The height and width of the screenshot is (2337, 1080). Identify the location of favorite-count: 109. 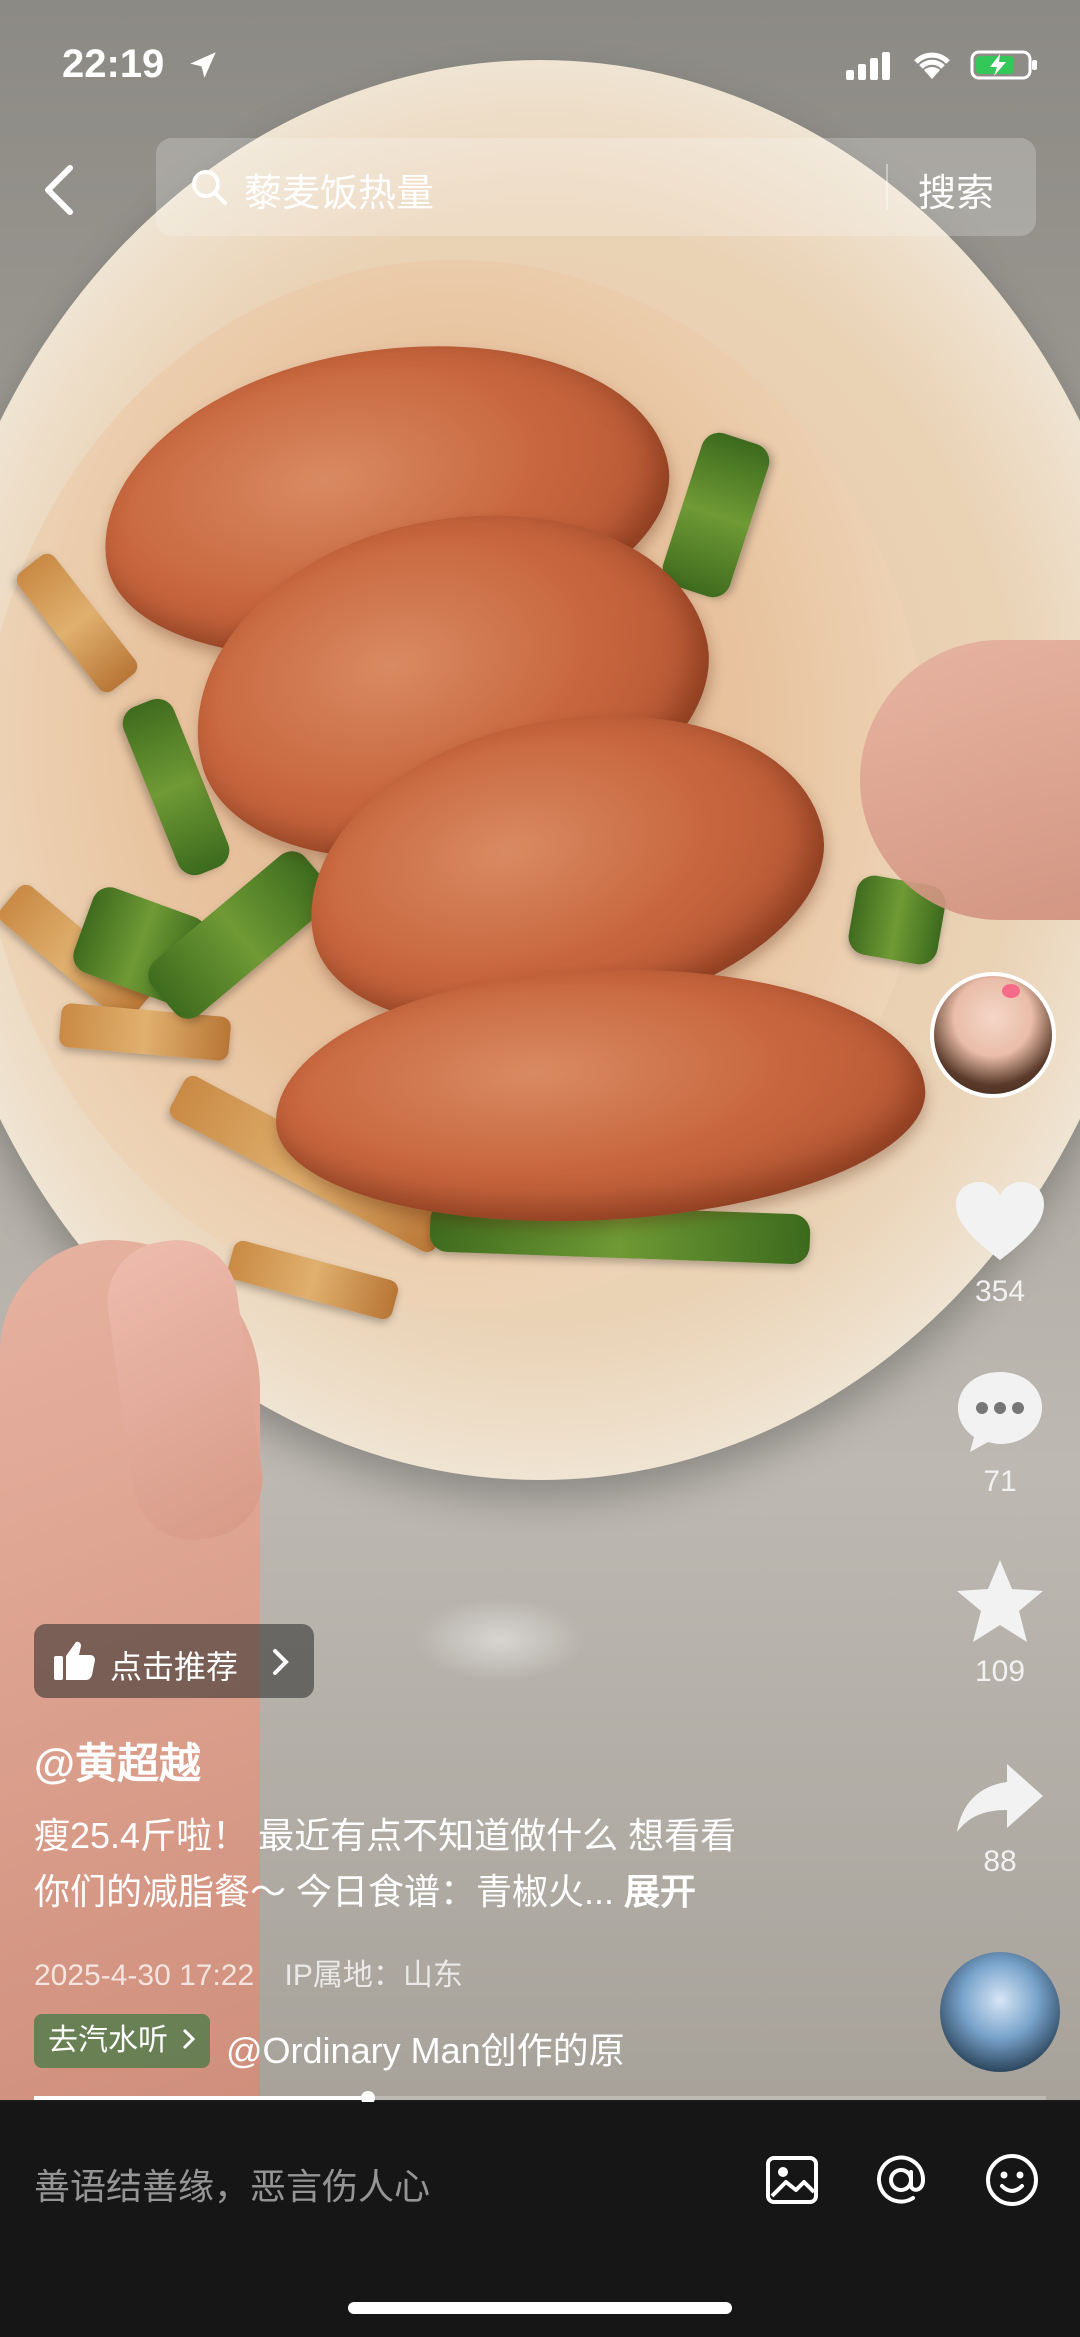
(1000, 1671).